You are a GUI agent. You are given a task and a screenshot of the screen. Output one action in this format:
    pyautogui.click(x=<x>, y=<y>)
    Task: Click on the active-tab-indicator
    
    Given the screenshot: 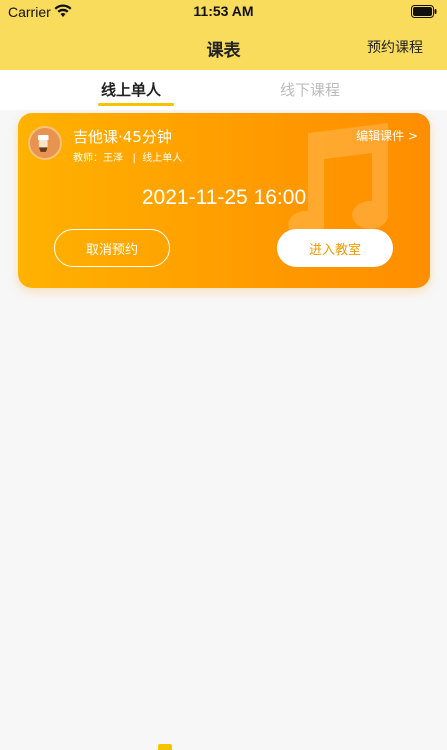 What is the action you would take?
    pyautogui.click(x=136, y=104)
    